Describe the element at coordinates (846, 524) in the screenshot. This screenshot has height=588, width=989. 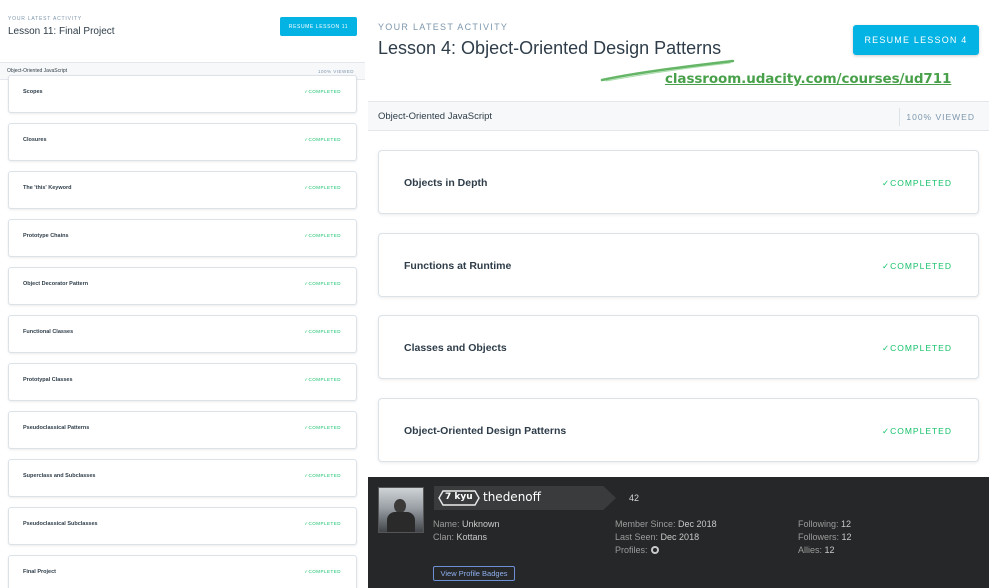
I see `following-value: 12` at that location.